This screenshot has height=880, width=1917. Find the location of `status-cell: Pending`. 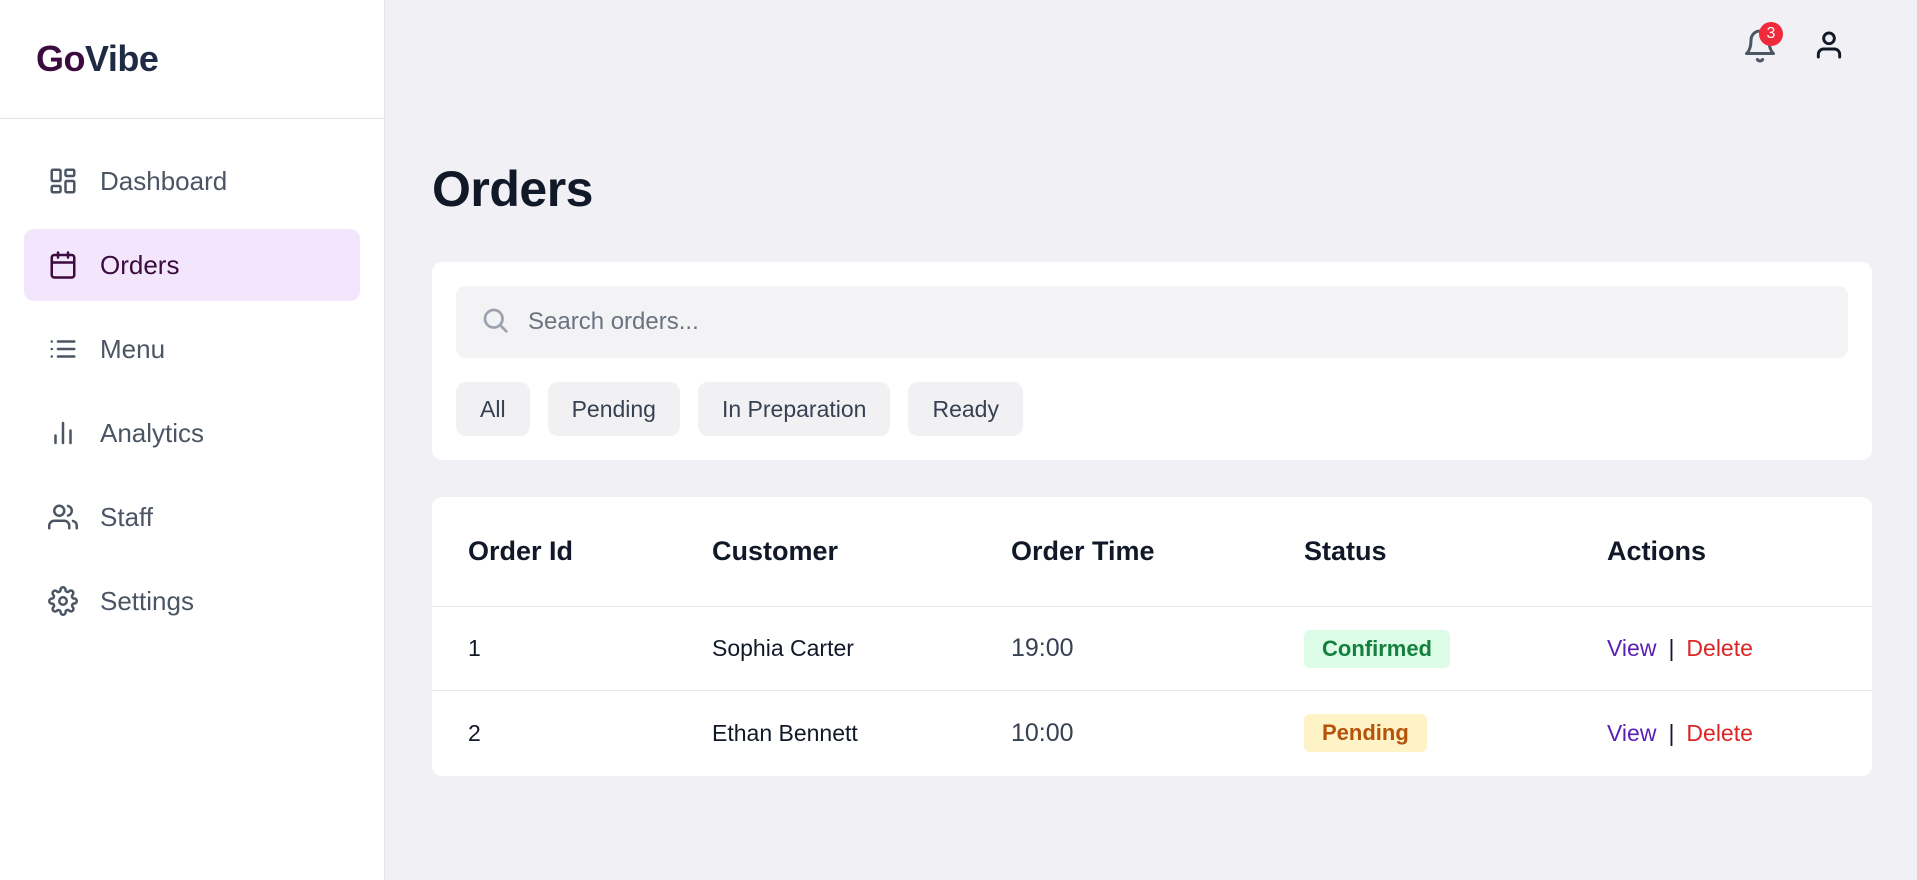

status-cell: Pending is located at coordinates (1365, 733).